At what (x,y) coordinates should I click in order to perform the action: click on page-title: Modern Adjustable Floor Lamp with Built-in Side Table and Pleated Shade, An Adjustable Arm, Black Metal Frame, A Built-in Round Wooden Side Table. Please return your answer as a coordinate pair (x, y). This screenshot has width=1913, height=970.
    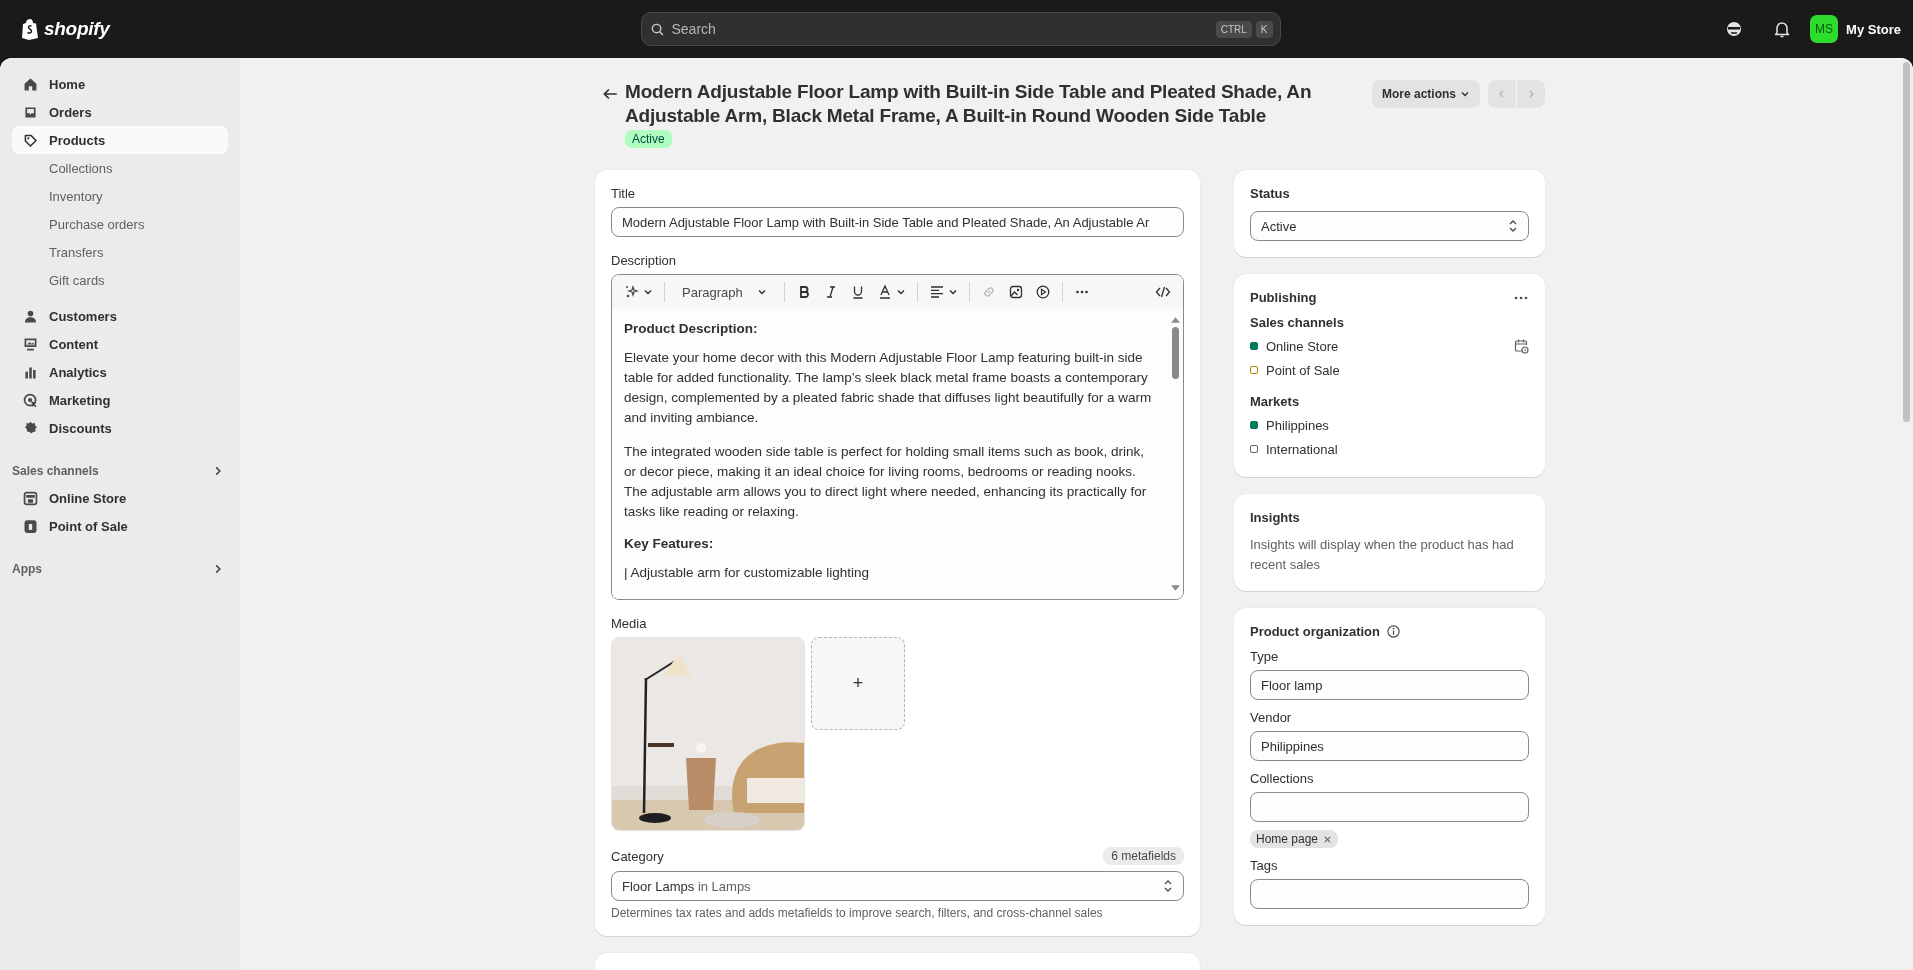
    Looking at the image, I should click on (969, 104).